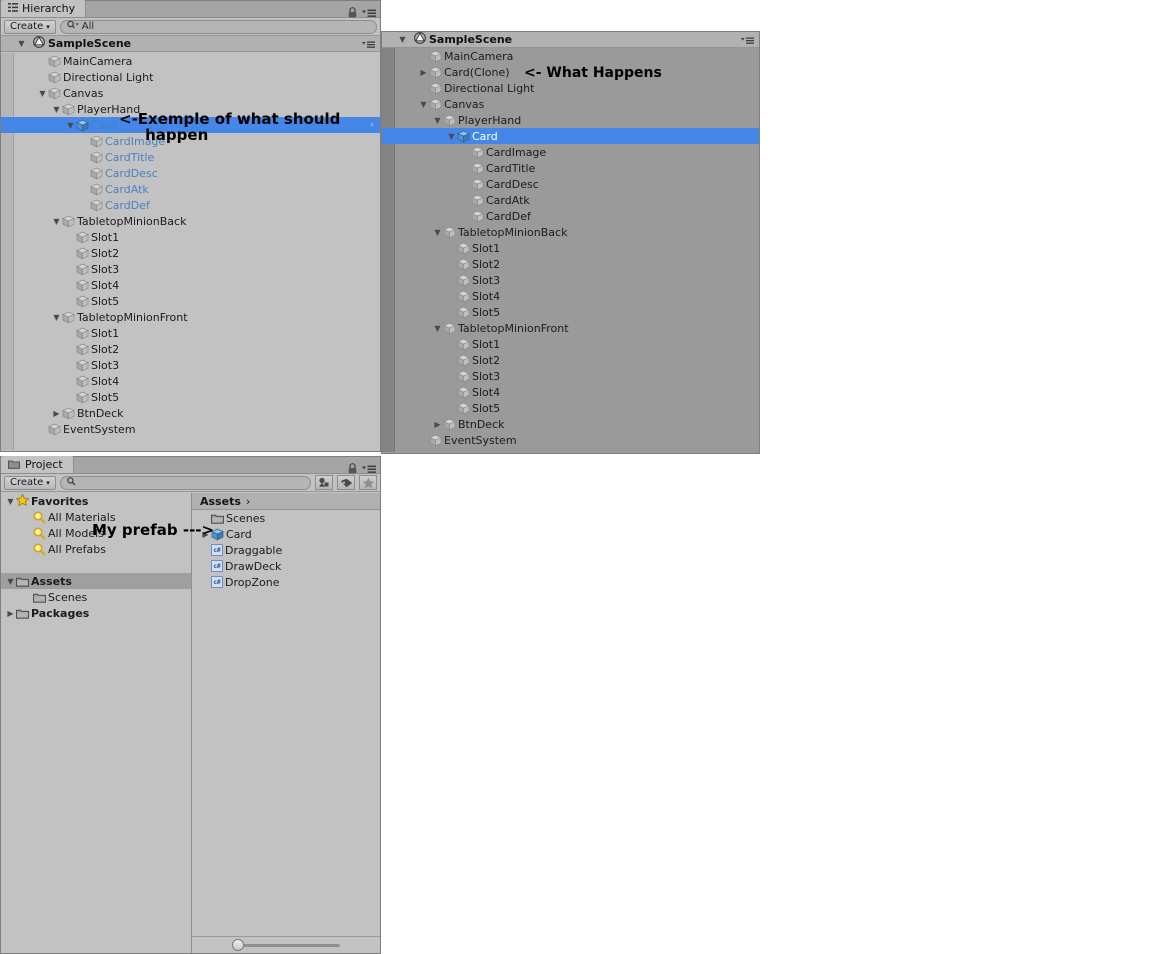 The width and height of the screenshot is (1159, 954). Describe the element at coordinates (570, 120) in the screenshot. I see `hierarchy-row: ▼ PlayerHand` at that location.